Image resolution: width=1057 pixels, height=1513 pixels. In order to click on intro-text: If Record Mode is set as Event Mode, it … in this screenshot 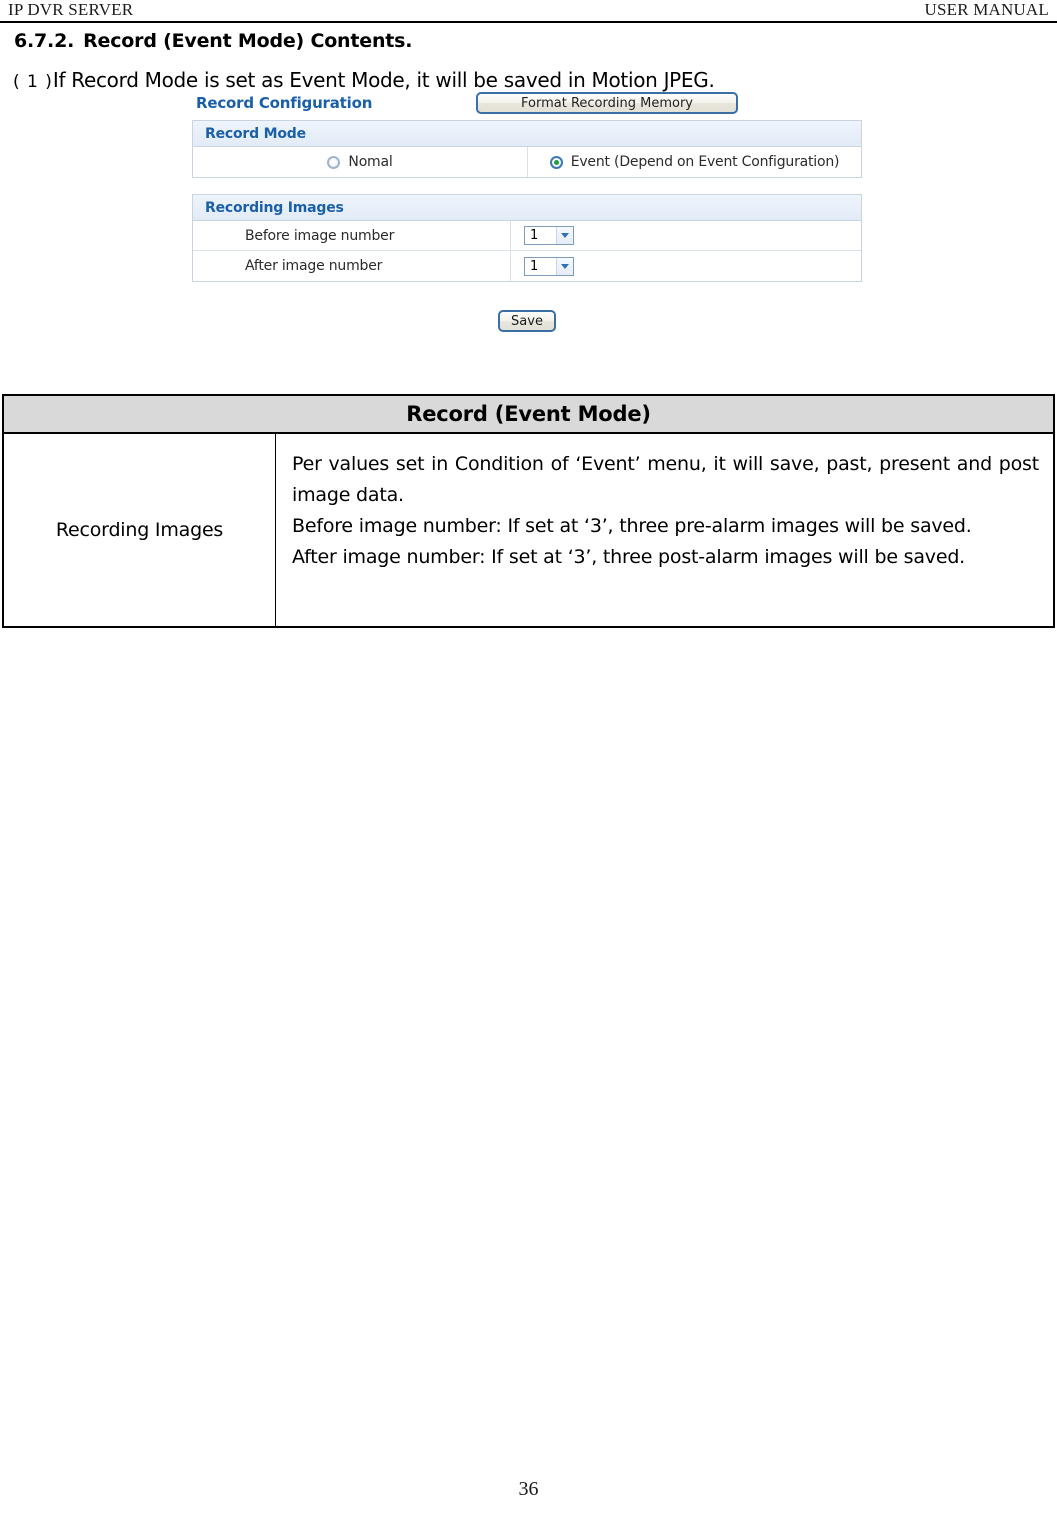, I will do `click(383, 80)`.